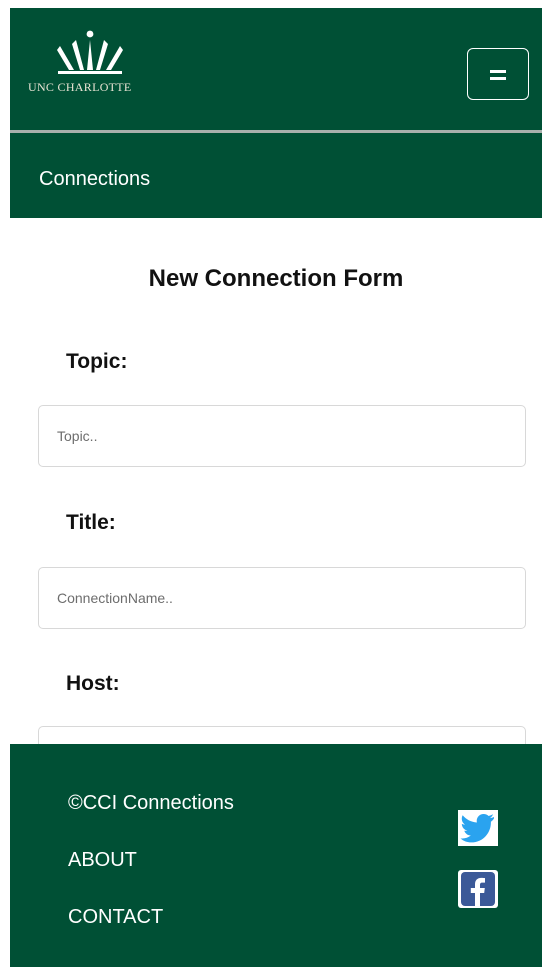 The height and width of the screenshot is (967, 542). Describe the element at coordinates (80, 87) in the screenshot. I see `logo-text: UNC CHARLOTTE` at that location.